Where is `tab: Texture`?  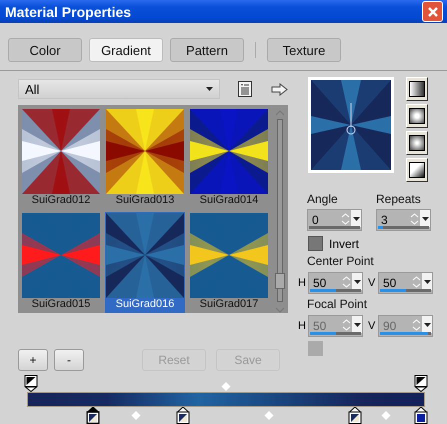 tab: Texture is located at coordinates (304, 50).